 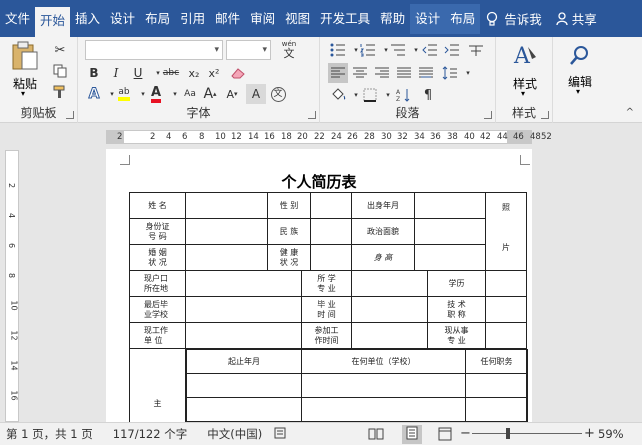 What do you see at coordinates (122, 19) in the screenshot?
I see `tab-design: 设计` at bounding box center [122, 19].